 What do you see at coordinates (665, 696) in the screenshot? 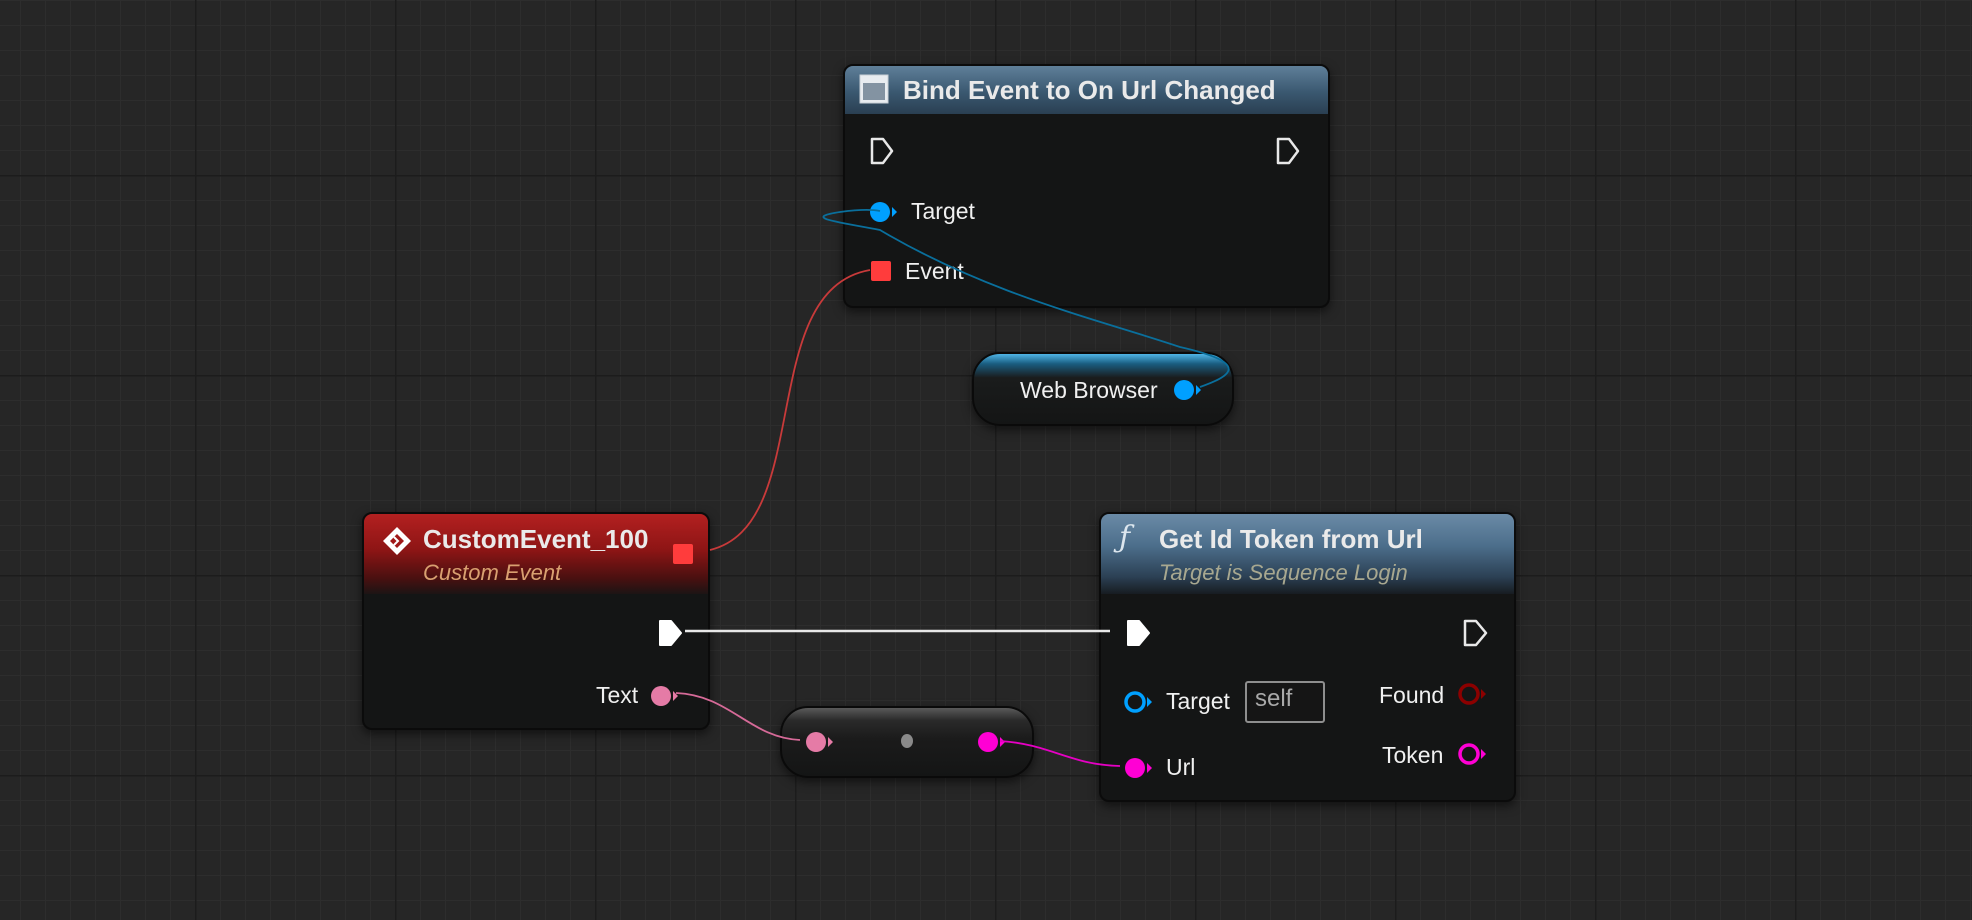
I see `text-output-pin` at bounding box center [665, 696].